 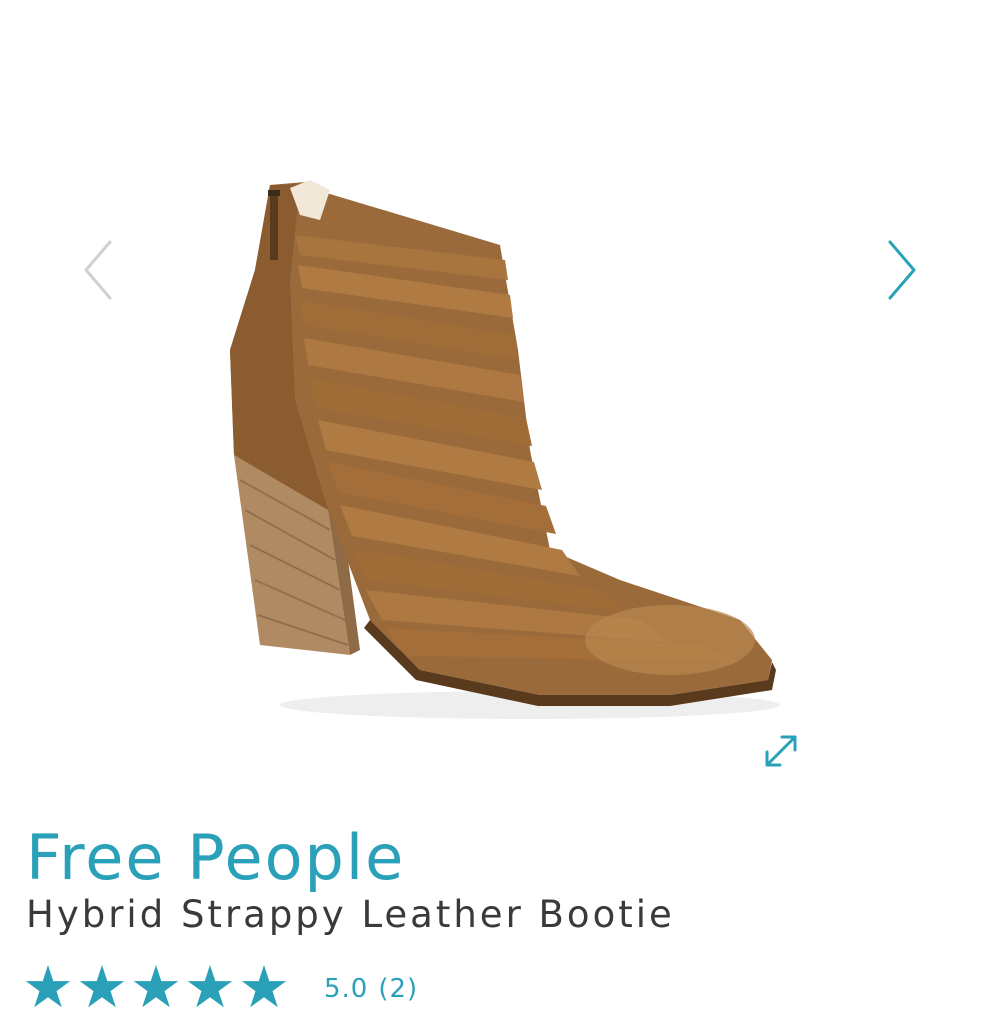 I want to click on expand-image-button, so click(x=781, y=751).